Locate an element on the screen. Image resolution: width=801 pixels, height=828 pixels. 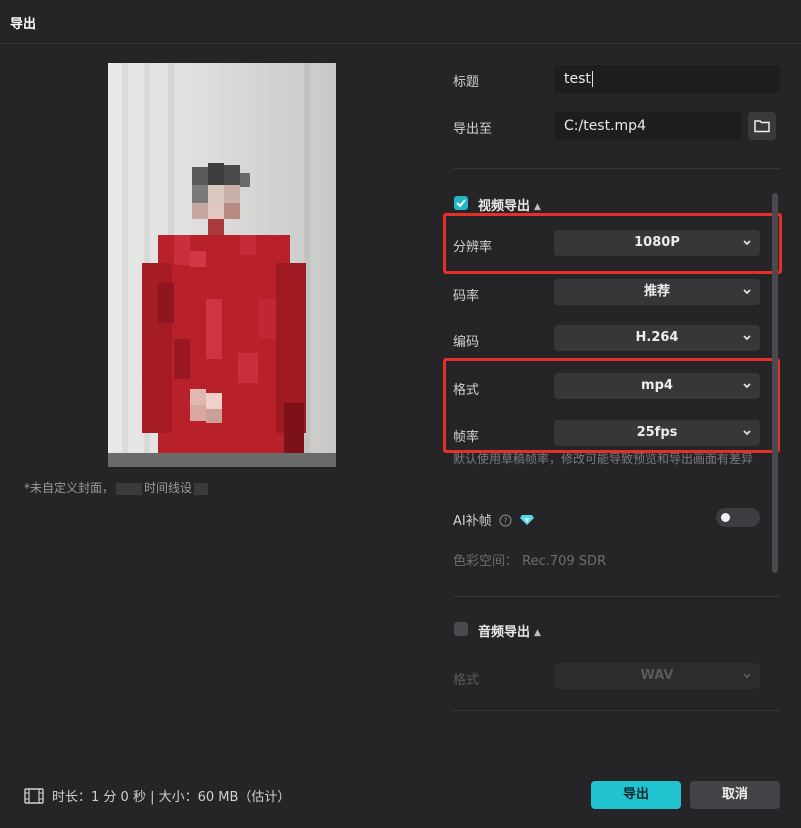
video-export-section-title: 视频导出 ▲ is located at coordinates (509, 204).